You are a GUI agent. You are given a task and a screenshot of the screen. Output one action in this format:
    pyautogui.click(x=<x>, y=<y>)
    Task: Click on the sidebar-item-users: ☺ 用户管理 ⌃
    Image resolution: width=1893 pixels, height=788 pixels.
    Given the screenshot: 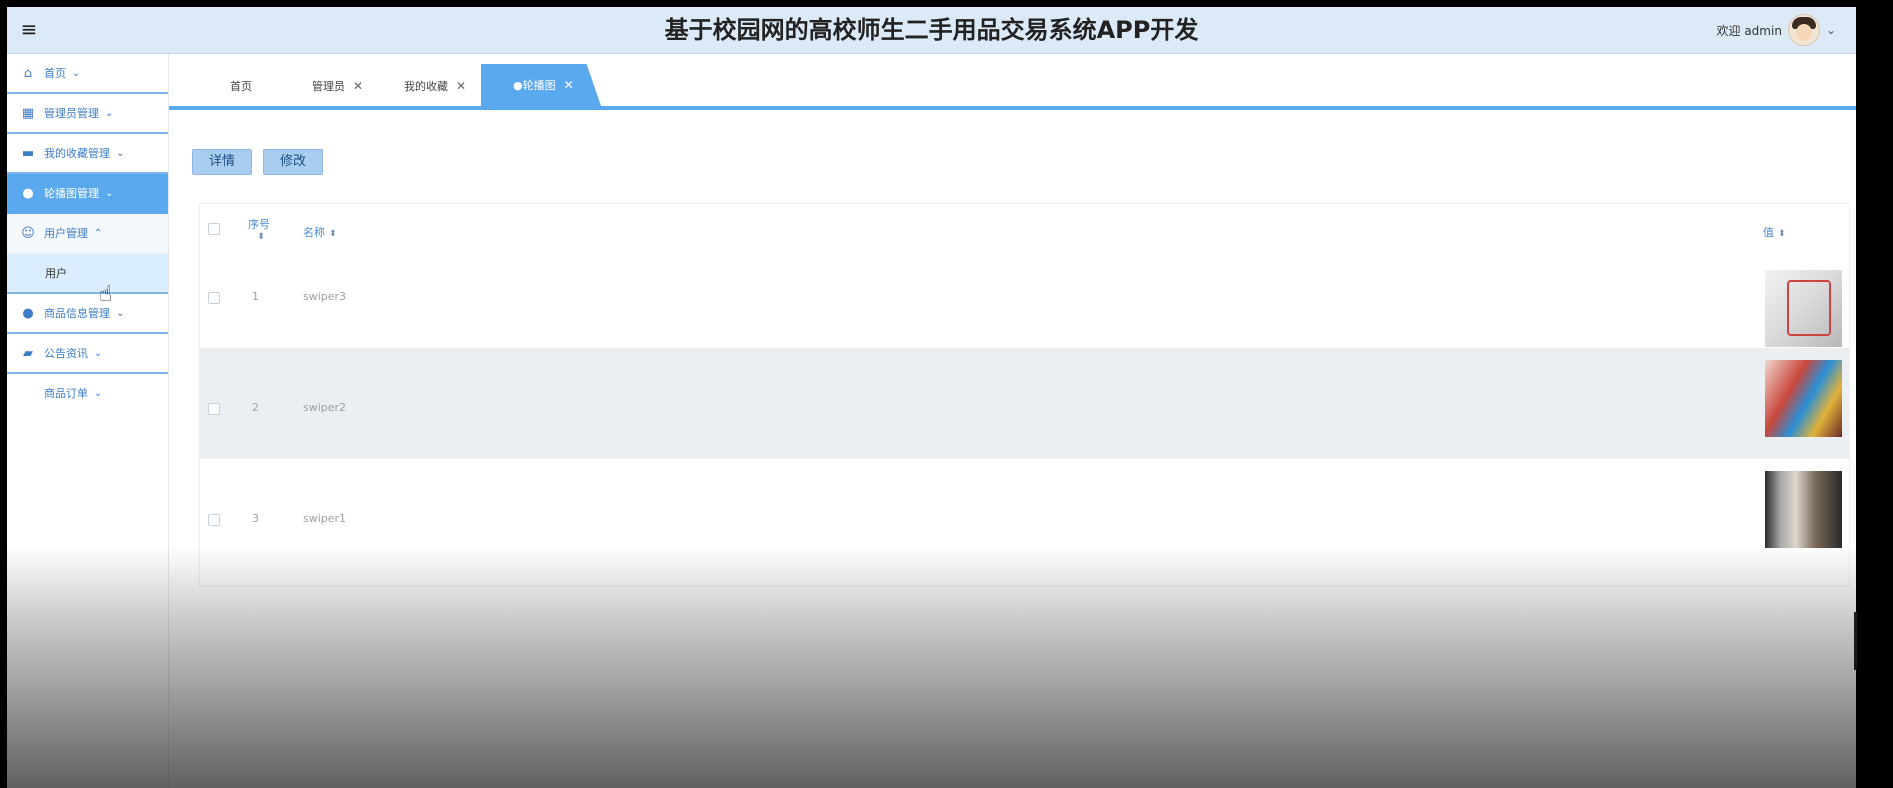 What is the action you would take?
    pyautogui.click(x=87, y=234)
    